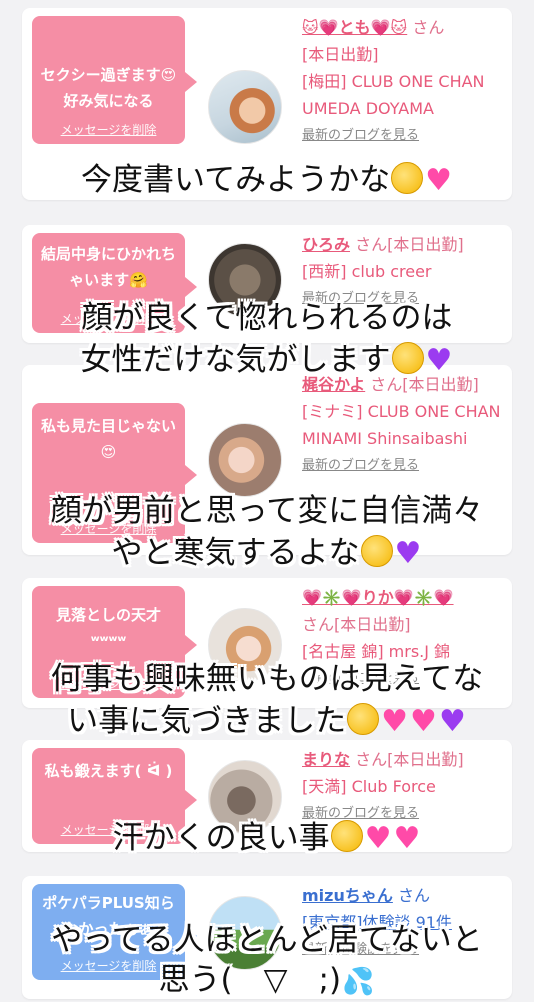 The image size is (534, 1002). What do you see at coordinates (235, 553) in the screenshot?
I see `caption-text: やと寒気するよな` at bounding box center [235, 553].